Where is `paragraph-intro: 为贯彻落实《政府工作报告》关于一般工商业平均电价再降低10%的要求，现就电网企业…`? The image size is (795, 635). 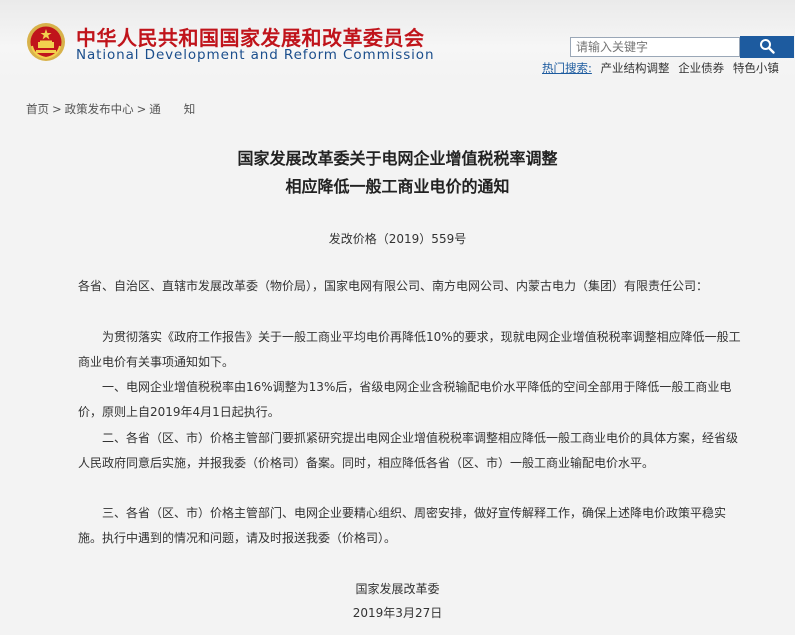
paragraph-intro: 为贯彻落实《政府工作报告》关于一般工商业平均电价再降低10%的要求，现就电网企业… is located at coordinates (409, 349).